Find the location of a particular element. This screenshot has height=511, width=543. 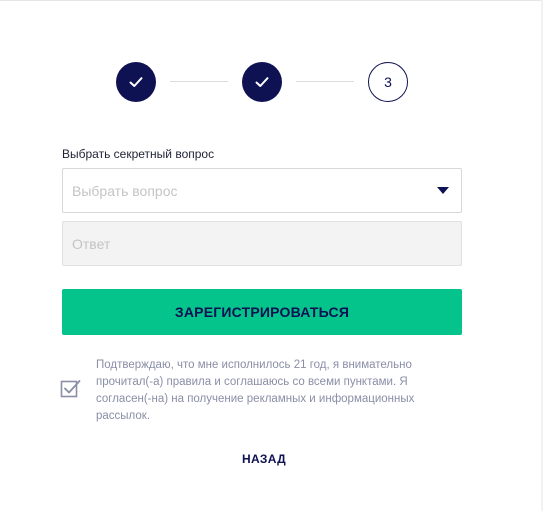

top-divider is located at coordinates (271, 0).